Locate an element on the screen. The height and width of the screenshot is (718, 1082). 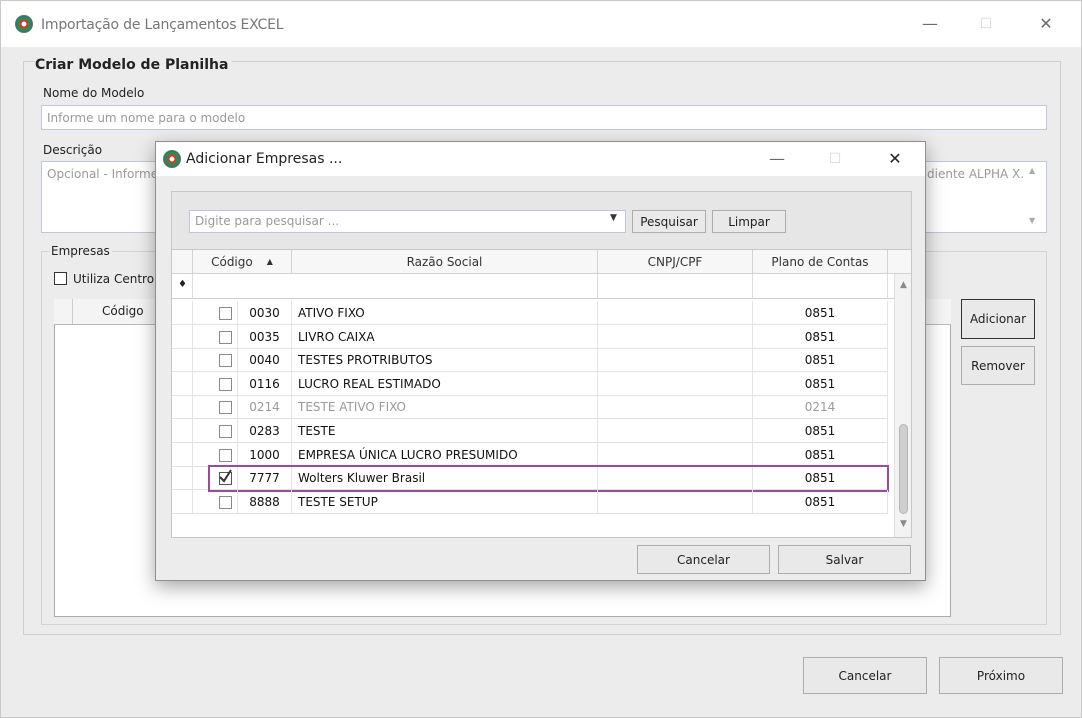
row-razao-social: EMPRESA ÚNICA LUCRO PRESUMIDO is located at coordinates (445, 454).